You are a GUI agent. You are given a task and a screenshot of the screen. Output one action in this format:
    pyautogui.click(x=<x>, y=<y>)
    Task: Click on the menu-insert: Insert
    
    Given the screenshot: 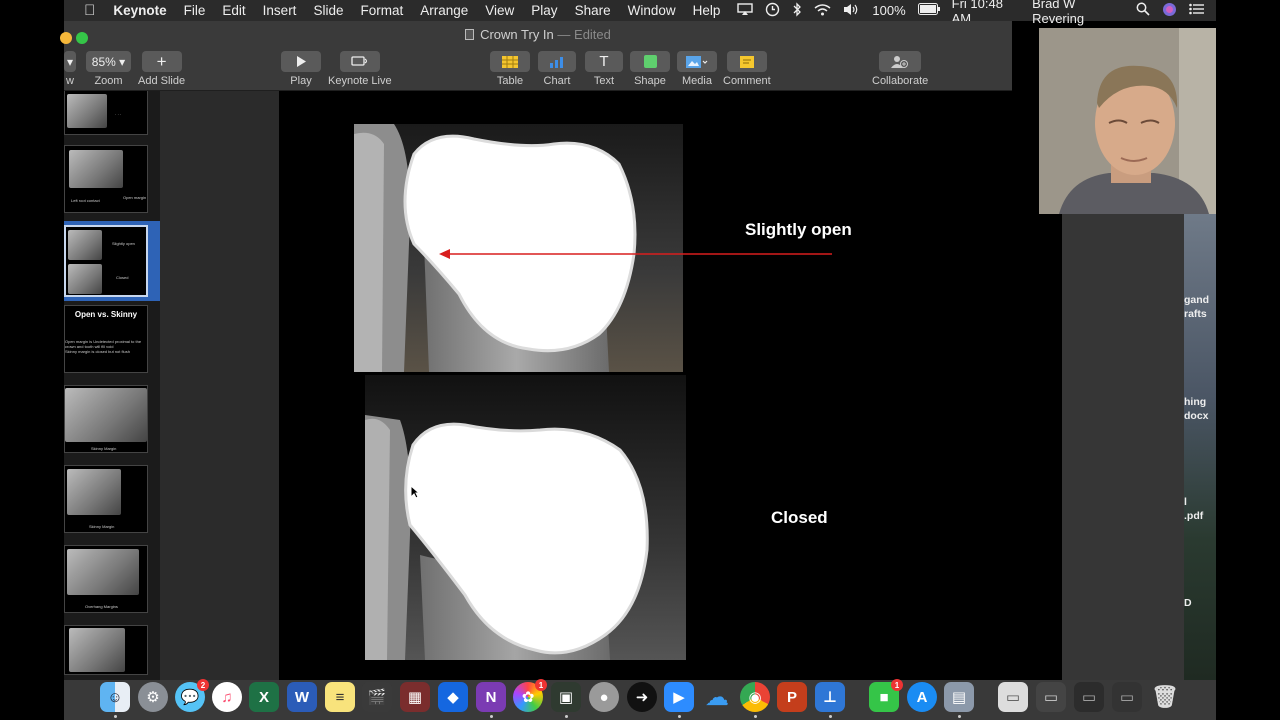 What is the action you would take?
    pyautogui.click(x=280, y=10)
    